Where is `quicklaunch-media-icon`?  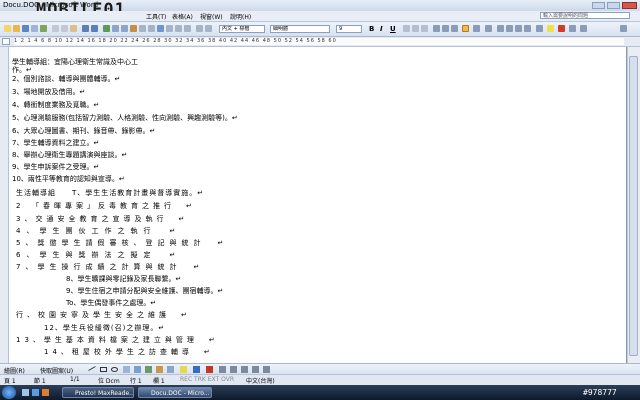 quicklaunch-media-icon is located at coordinates (45, 392).